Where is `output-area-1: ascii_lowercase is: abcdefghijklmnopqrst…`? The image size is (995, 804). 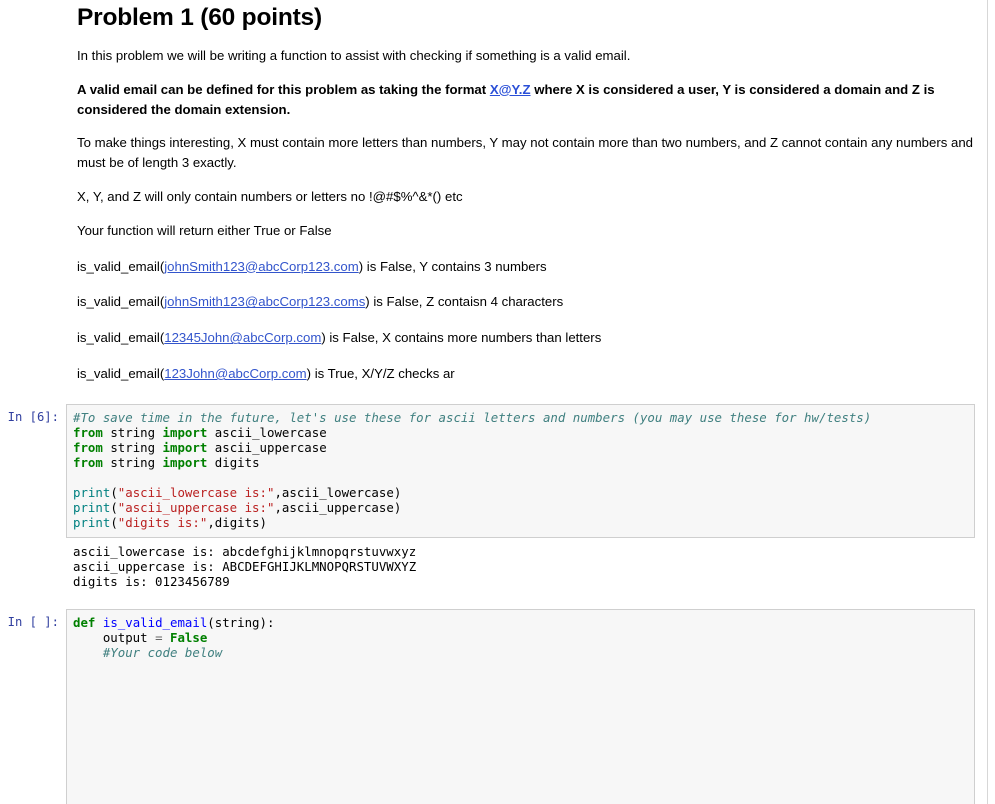
output-area-1: ascii_lowercase is: abcdefghijklmnopqrst… is located at coordinates (526, 566).